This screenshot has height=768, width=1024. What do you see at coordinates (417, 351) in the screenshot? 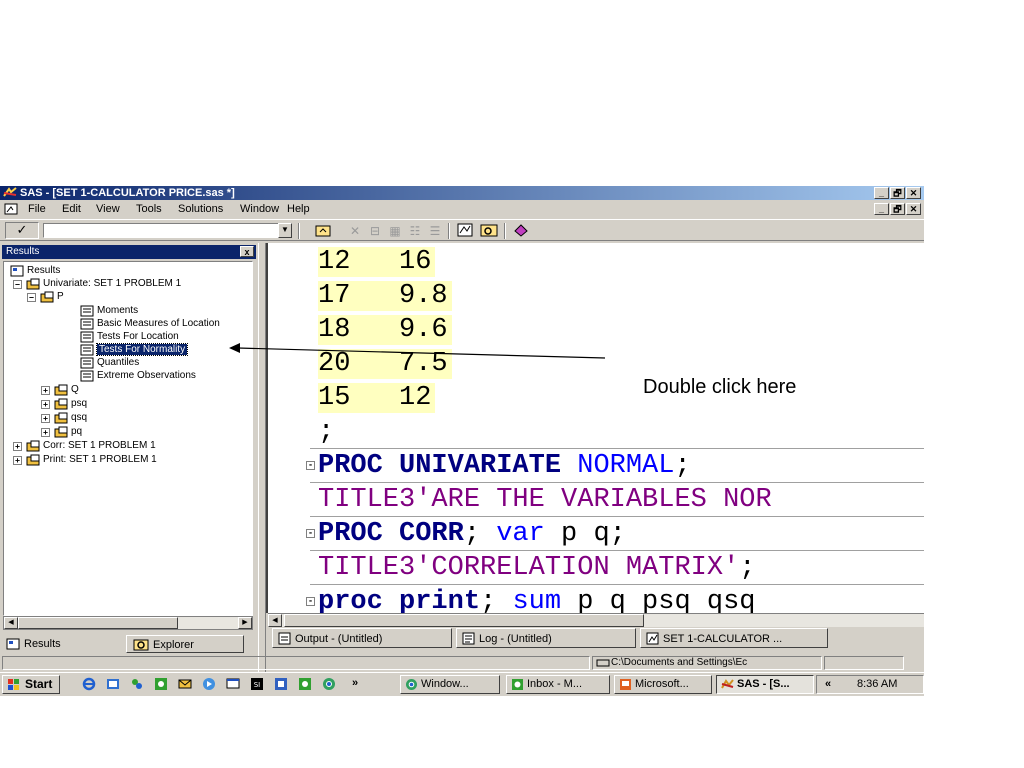
I see `annotation-arrow` at bounding box center [417, 351].